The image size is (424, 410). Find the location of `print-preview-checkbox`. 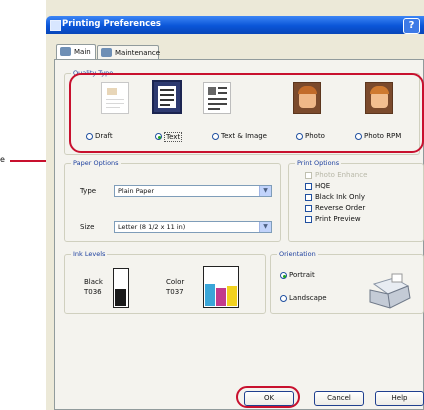

print-preview-checkbox is located at coordinates (308, 219).